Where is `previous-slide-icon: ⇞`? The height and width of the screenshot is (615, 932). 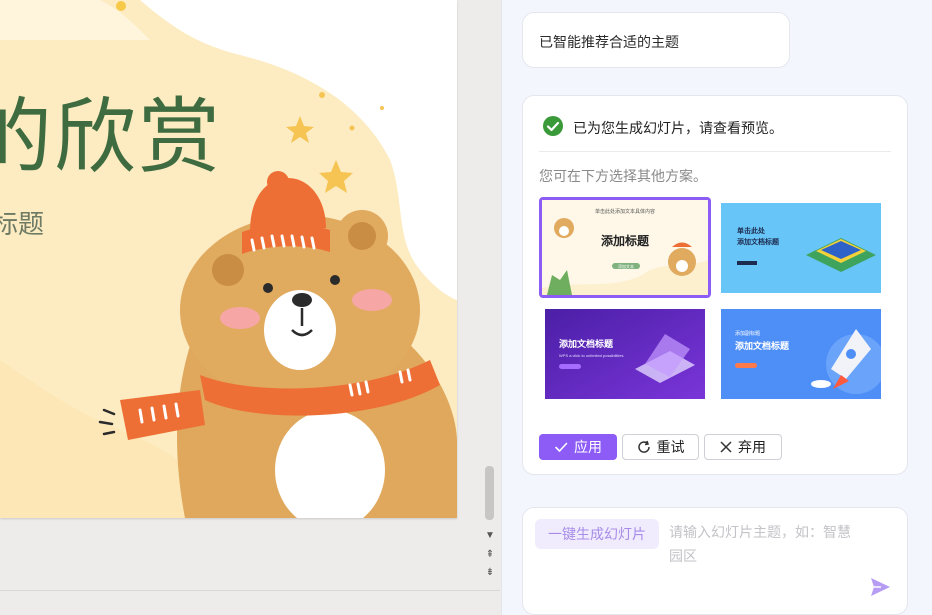 previous-slide-icon: ⇞ is located at coordinates (490, 555).